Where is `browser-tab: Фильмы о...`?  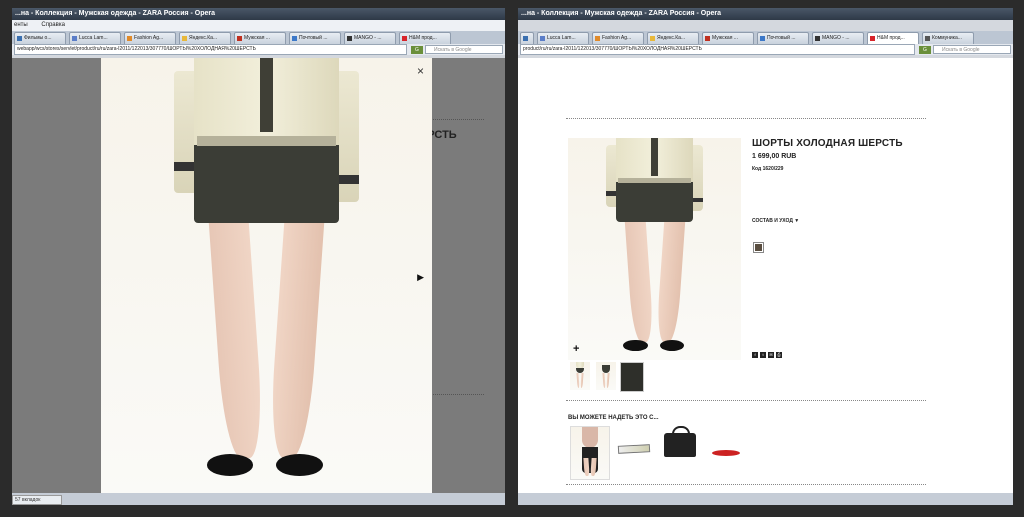
browser-tab: Фильмы о... is located at coordinates (40, 38).